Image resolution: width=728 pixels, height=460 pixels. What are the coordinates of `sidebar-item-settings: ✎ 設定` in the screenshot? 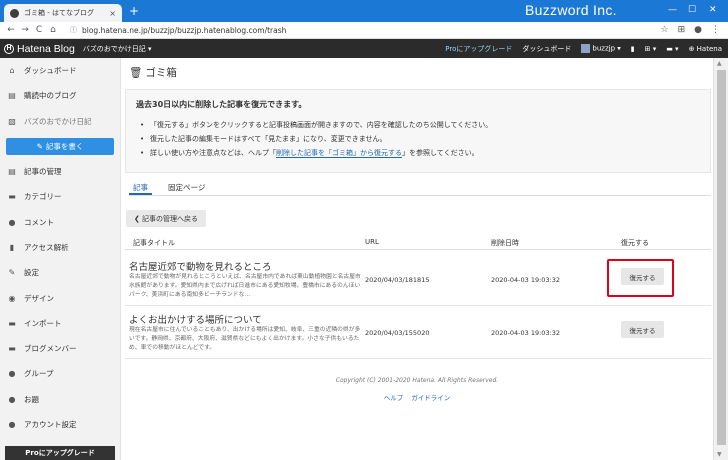 It's located at (60, 272).